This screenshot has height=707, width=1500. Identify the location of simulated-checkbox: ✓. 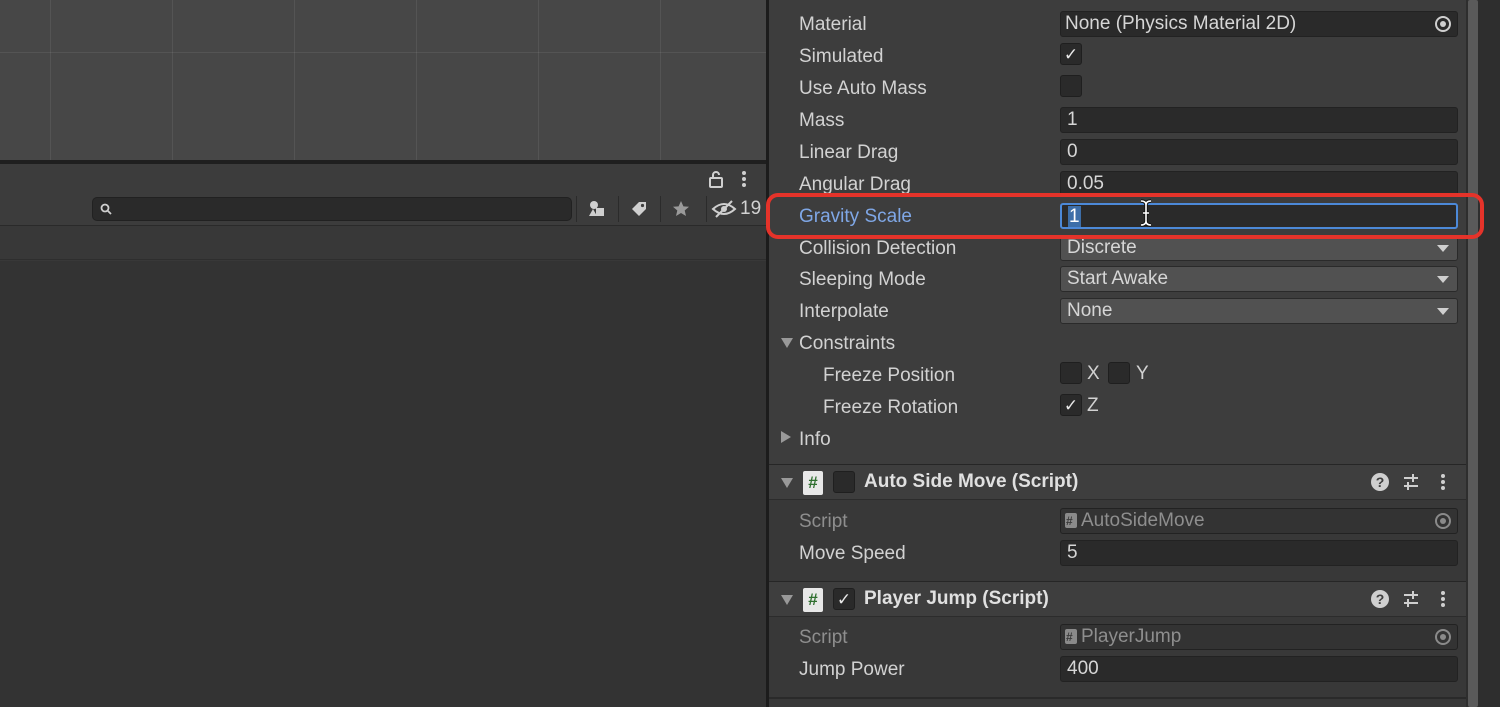
(1071, 54).